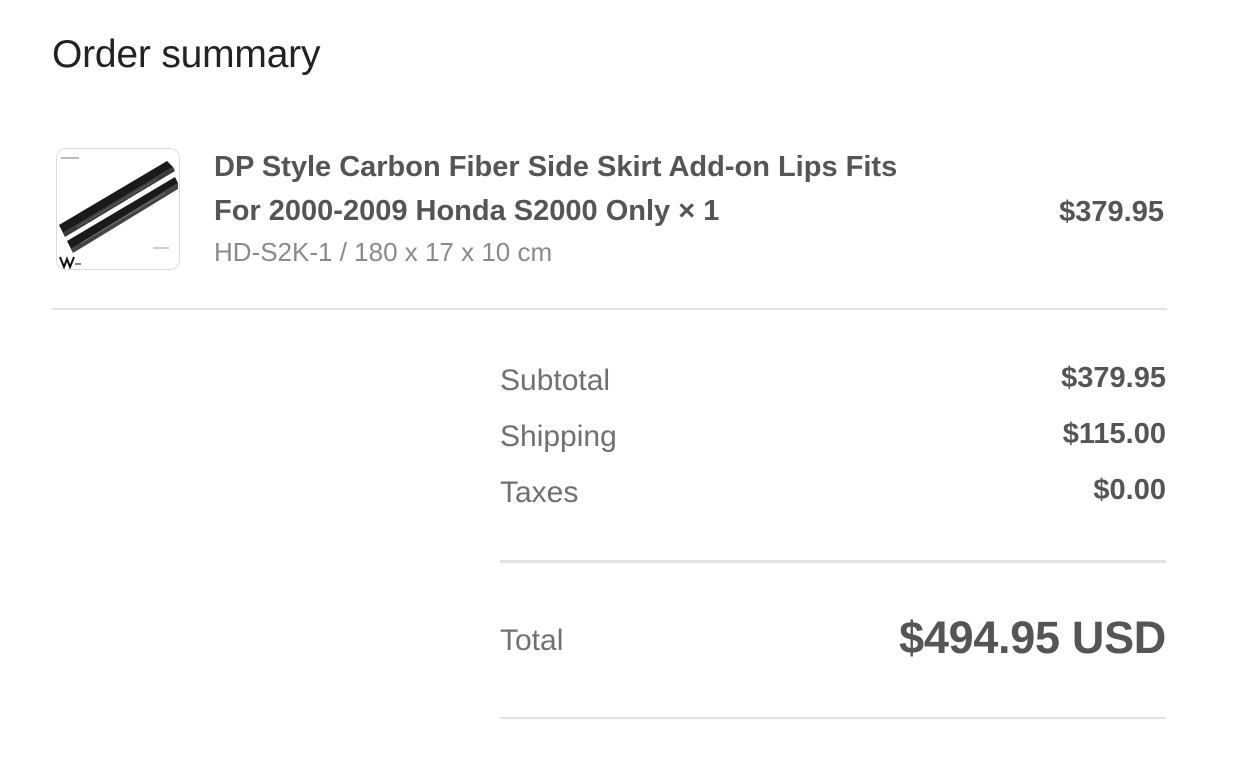  What do you see at coordinates (833, 500) in the screenshot?
I see `taxes-row: Taxes $0.00` at bounding box center [833, 500].